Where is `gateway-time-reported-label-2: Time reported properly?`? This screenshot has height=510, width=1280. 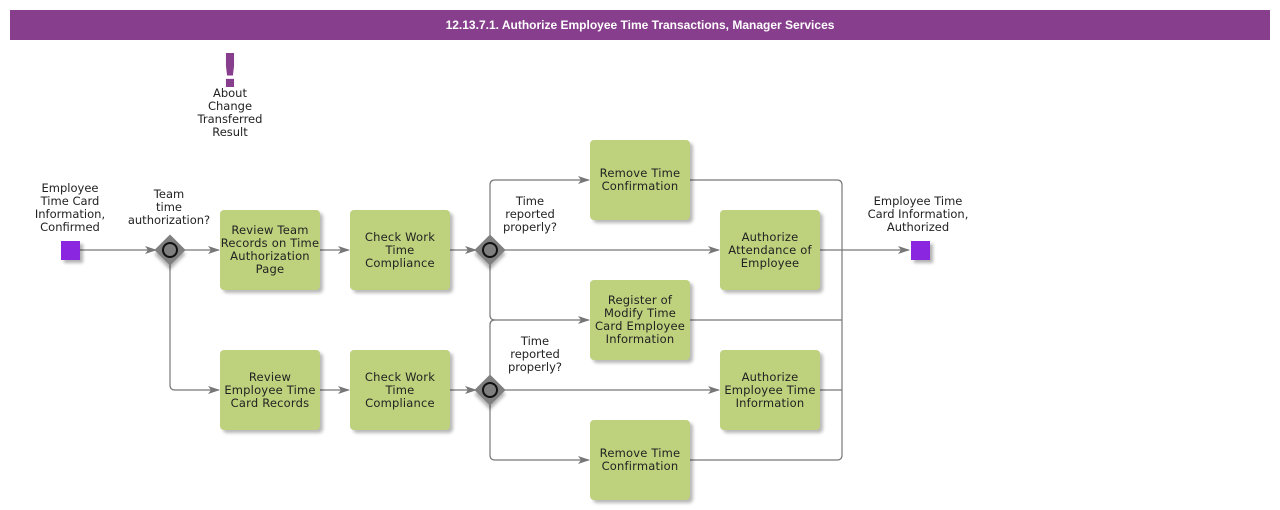
gateway-time-reported-label-2: Time reported properly? is located at coordinates (535, 354).